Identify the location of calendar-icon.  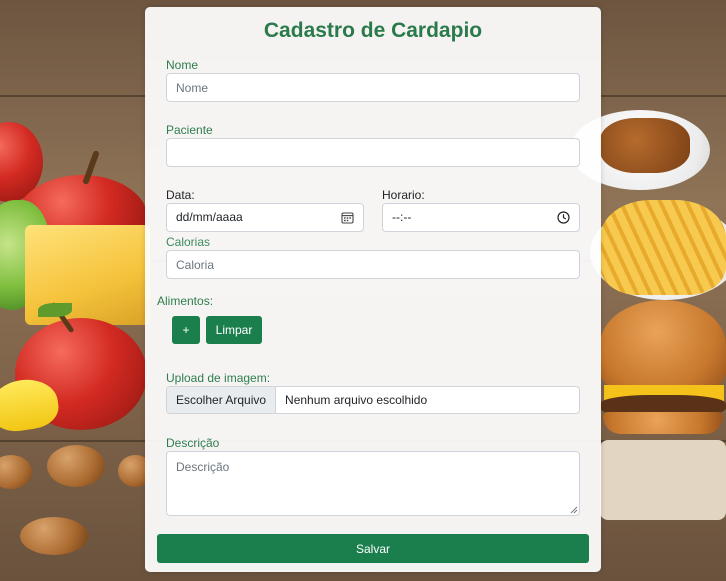
(347, 217).